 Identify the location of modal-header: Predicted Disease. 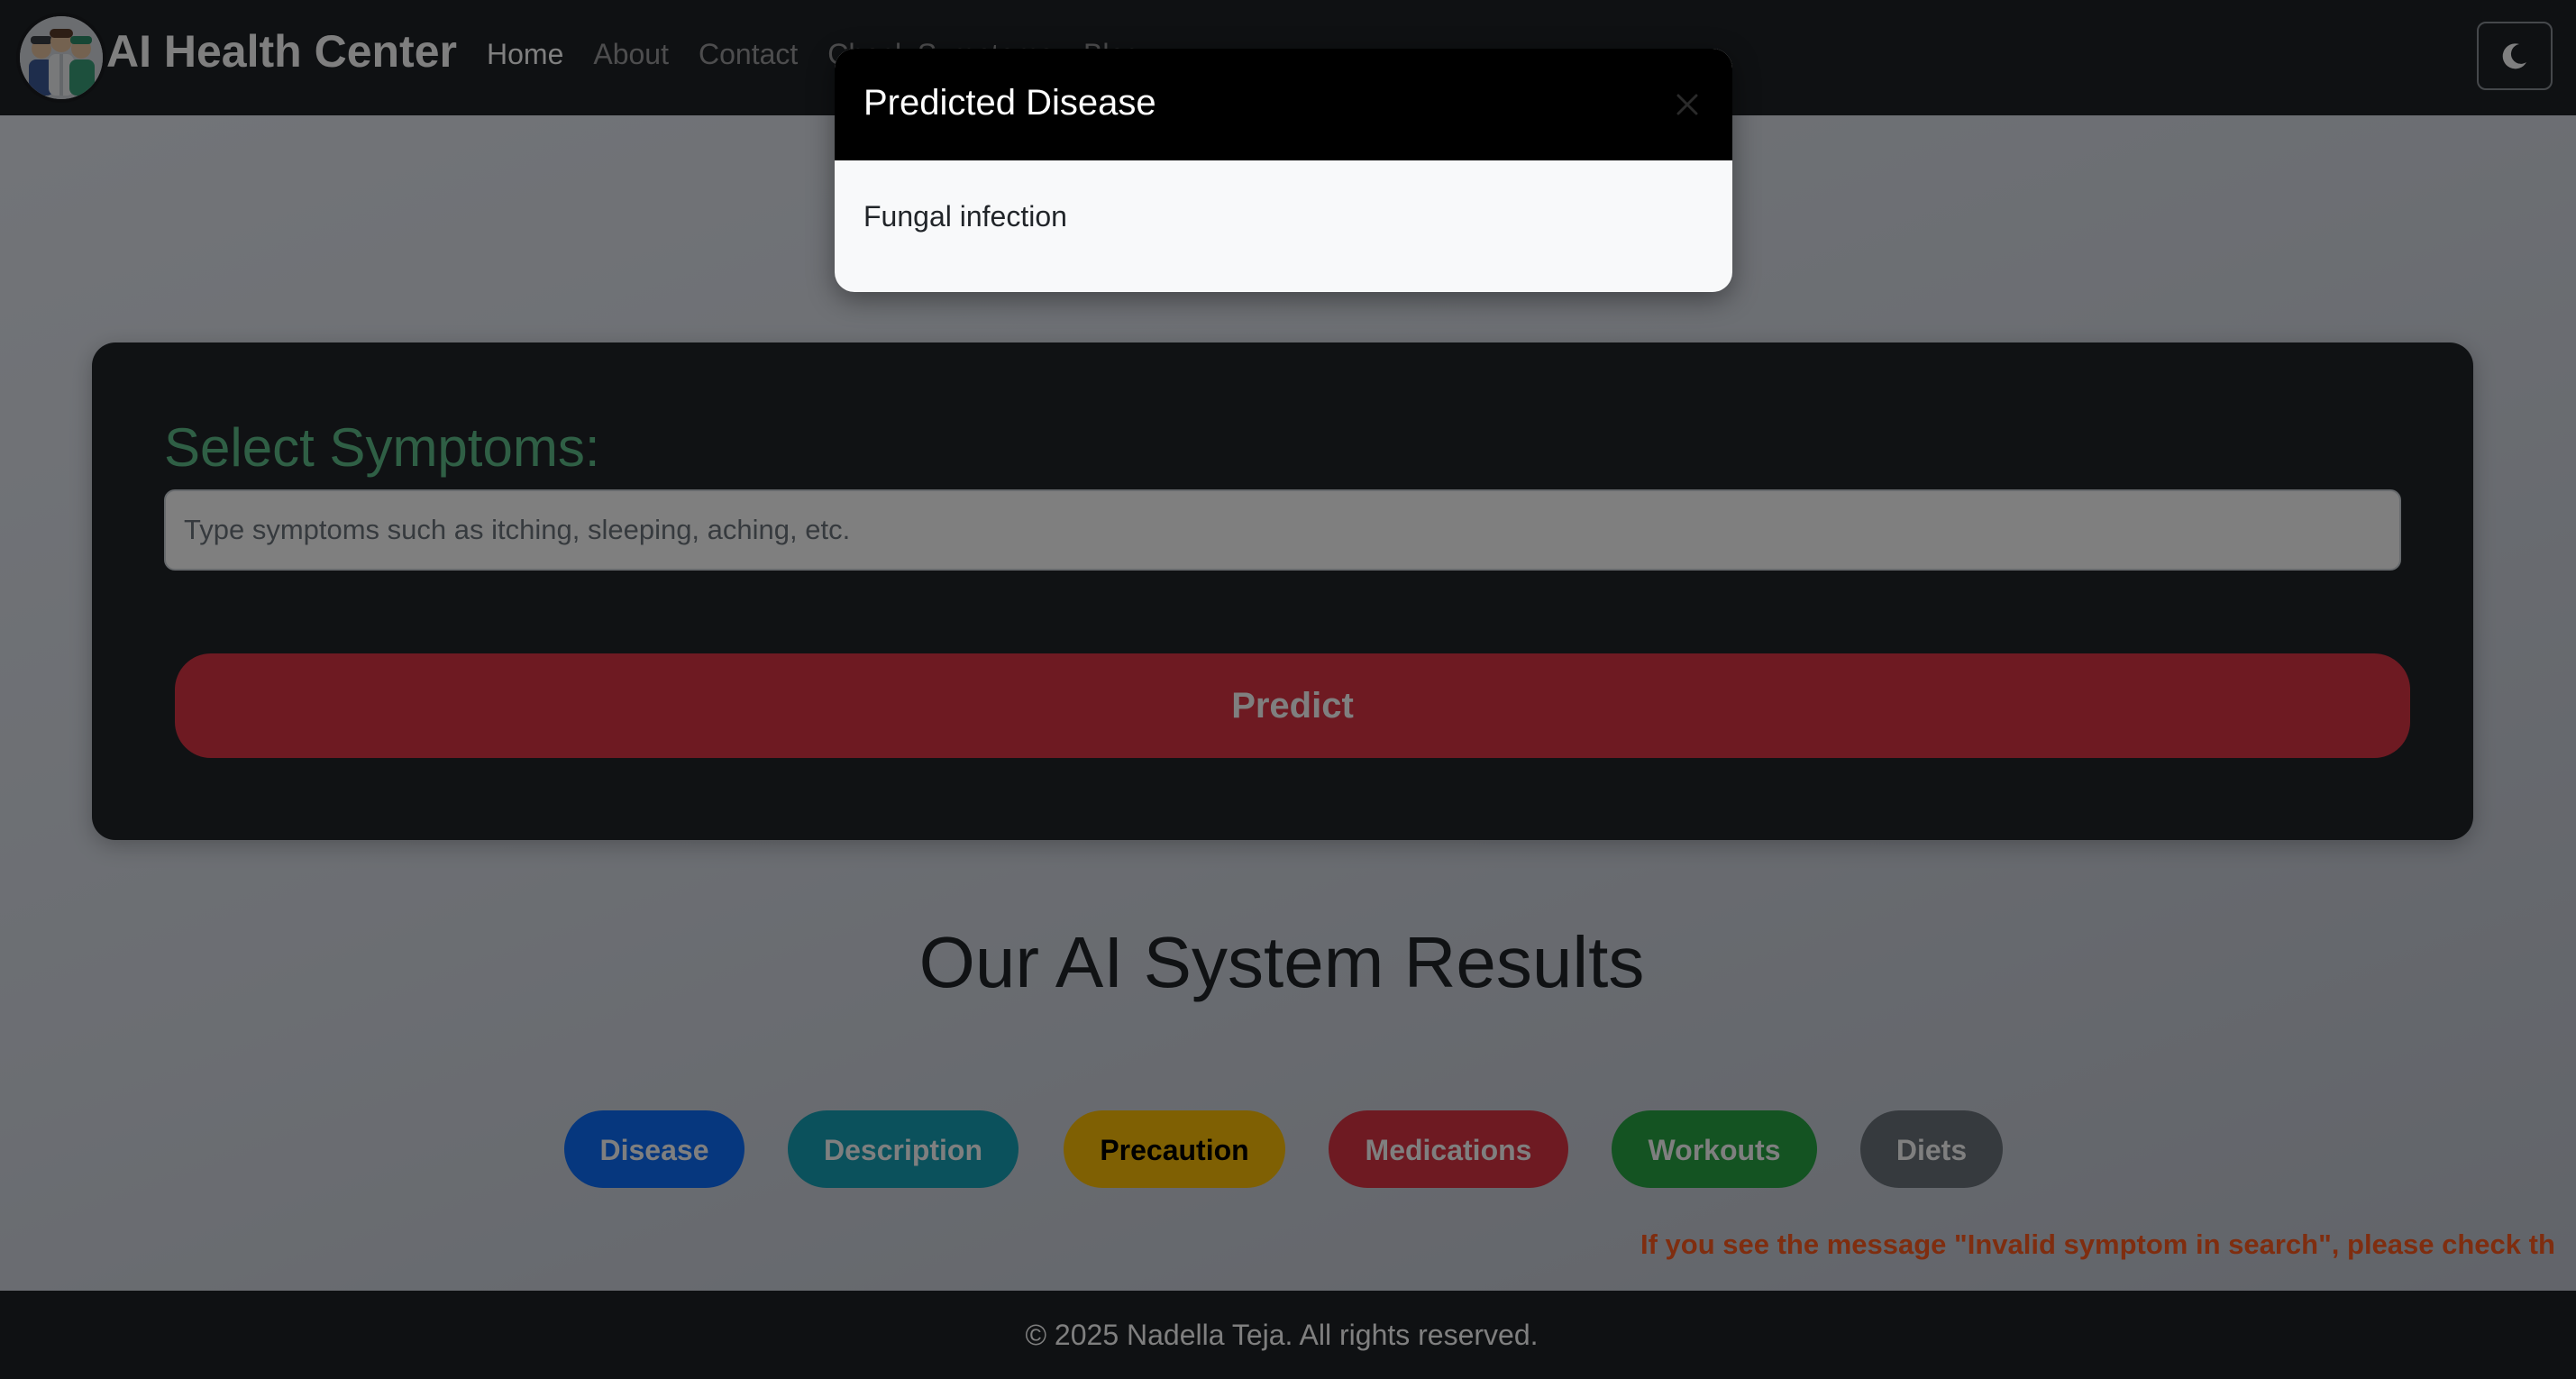
(1283, 104).